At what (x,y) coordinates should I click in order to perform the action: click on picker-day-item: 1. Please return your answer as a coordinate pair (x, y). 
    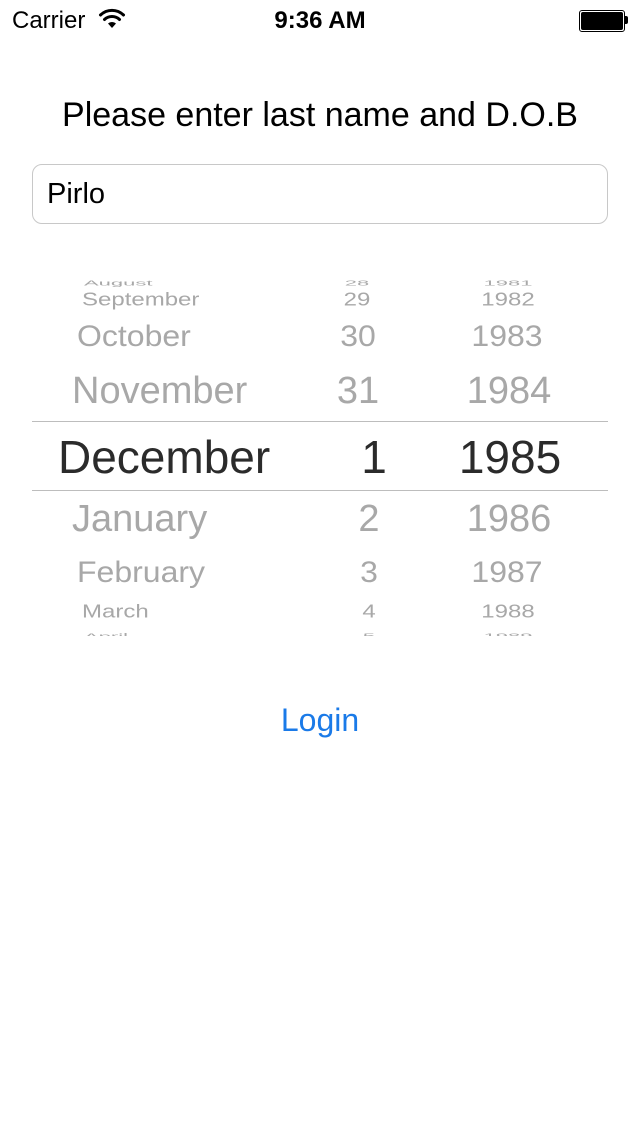
    Looking at the image, I should click on (374, 457).